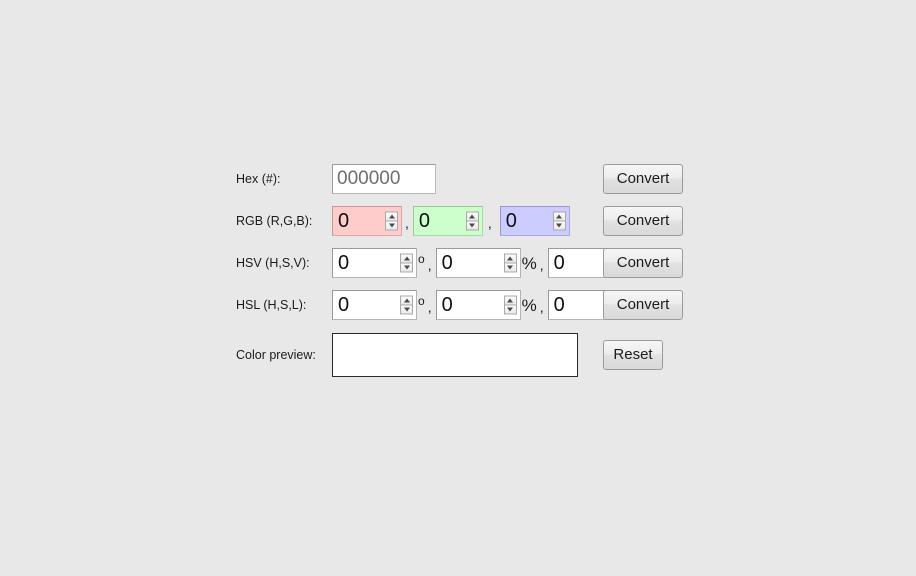 Image resolution: width=916 pixels, height=576 pixels. What do you see at coordinates (529, 305) in the screenshot?
I see `hsl-saturation-unit: %` at bounding box center [529, 305].